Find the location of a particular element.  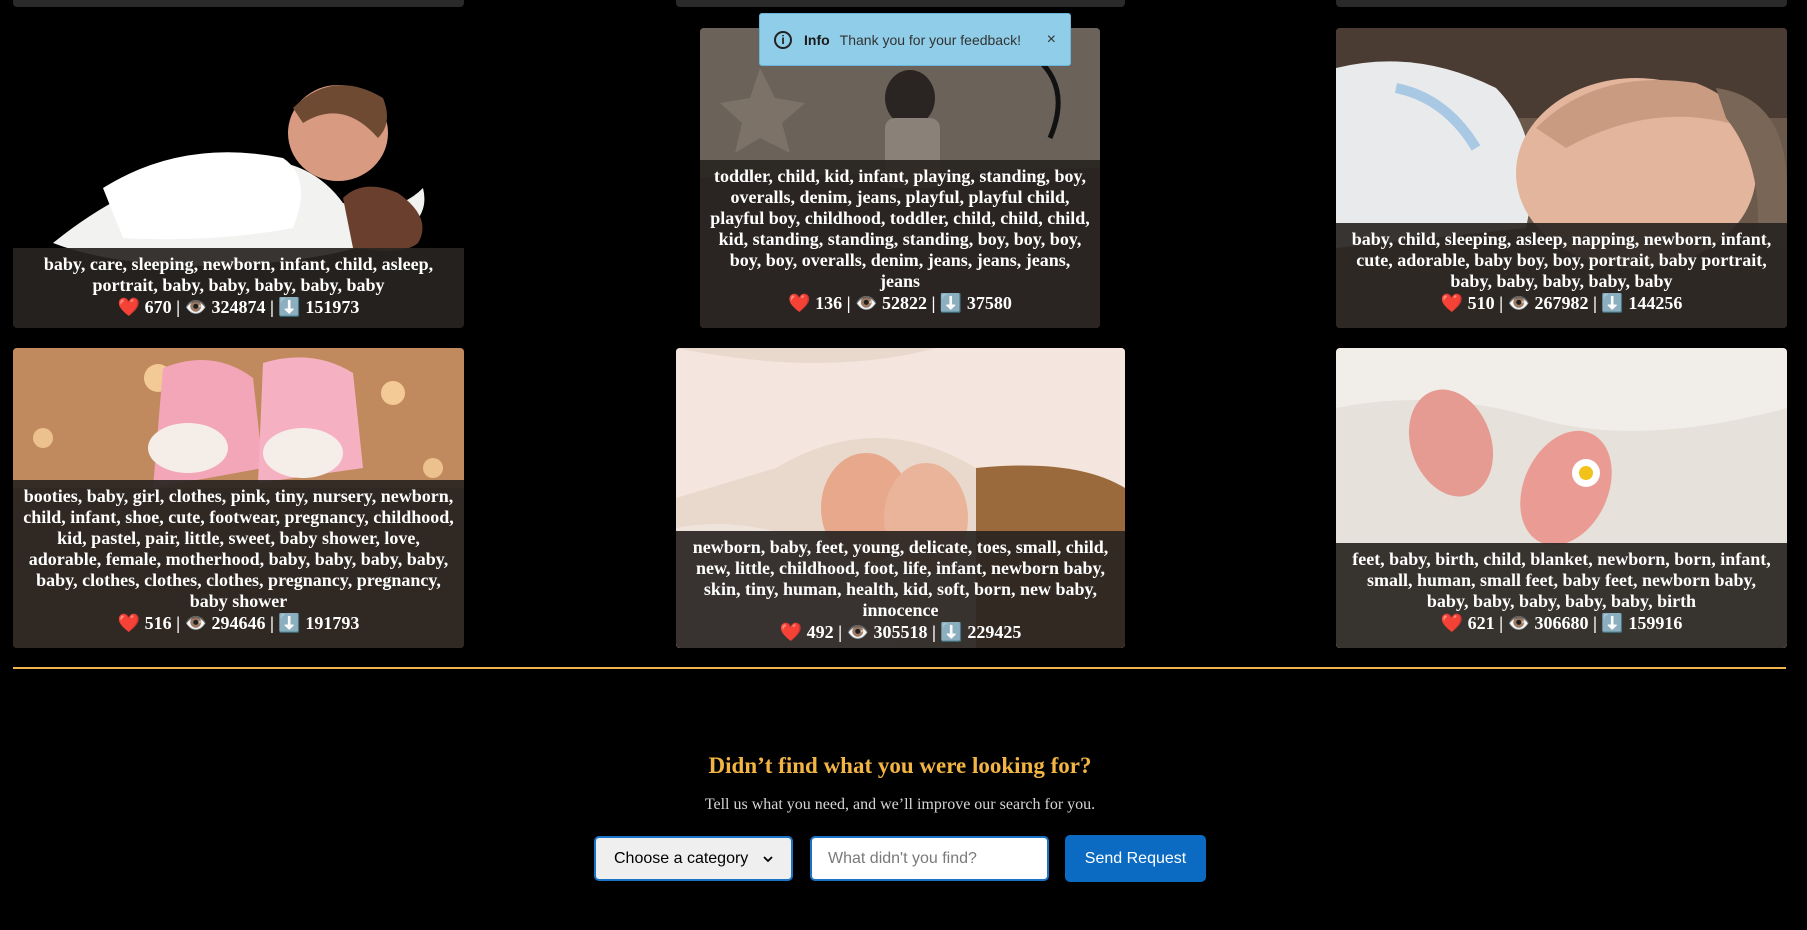

image-stats: ❤️ 621 | 👁️ 306680 | ⬇️ 159916 is located at coordinates (1561, 623).